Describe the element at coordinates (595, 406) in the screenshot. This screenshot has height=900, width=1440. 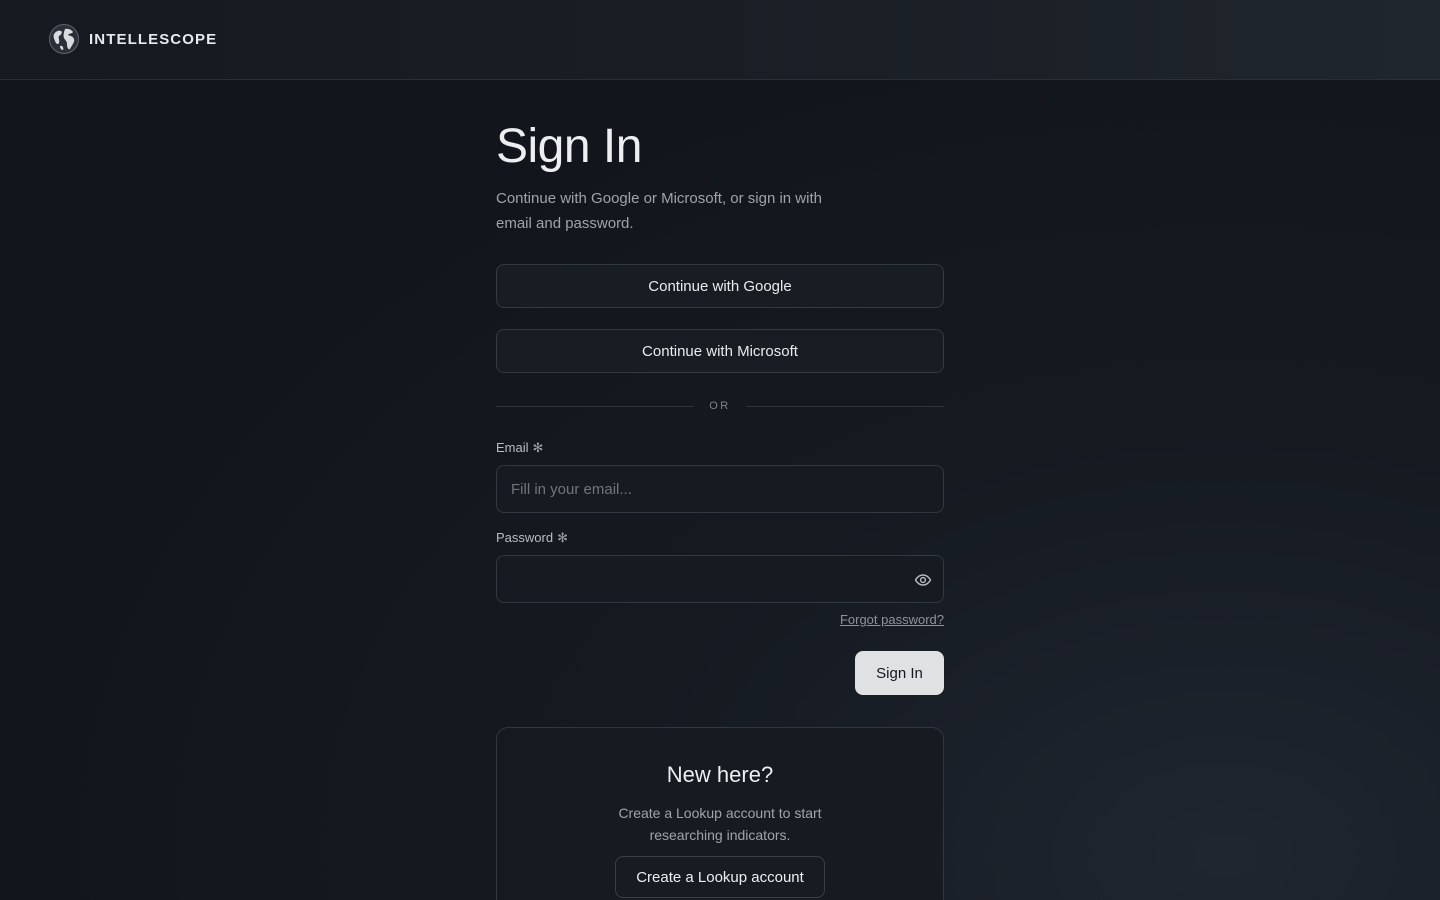
I see `divider-line-left` at that location.